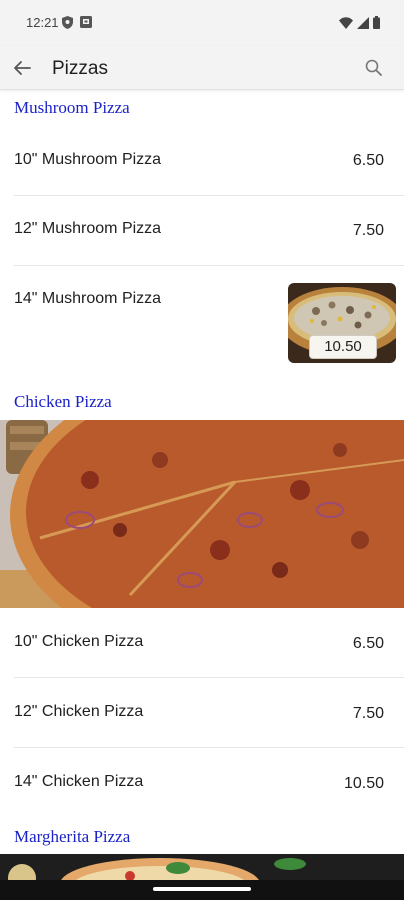 The width and height of the screenshot is (404, 900). What do you see at coordinates (202, 713) in the screenshot?
I see `menu-item-12-chicken-pizza: 12" Chicken Pizza 7.50` at bounding box center [202, 713].